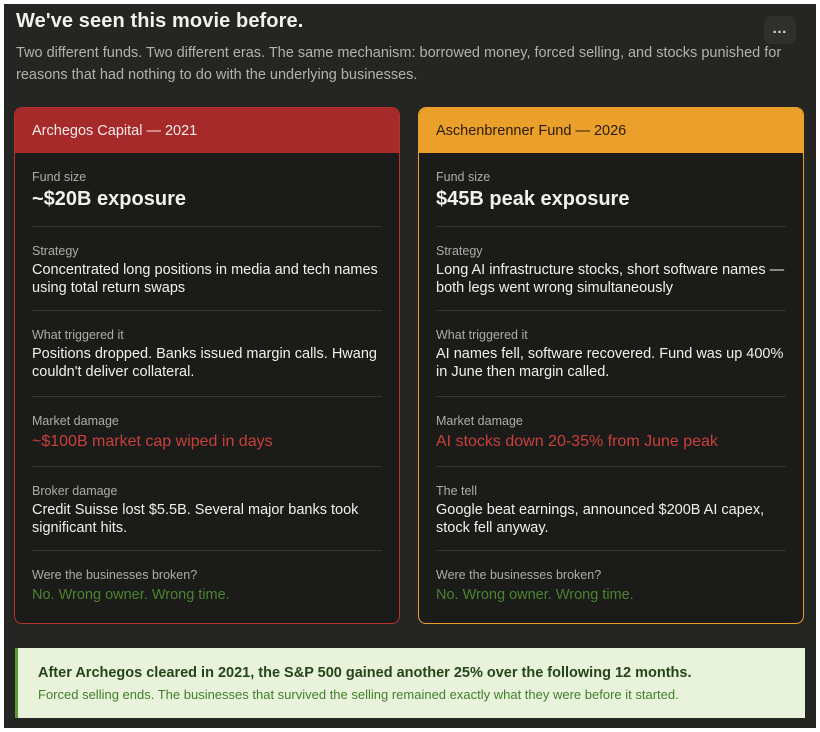  I want to click on row-value: $45B peak exposure, so click(533, 199).